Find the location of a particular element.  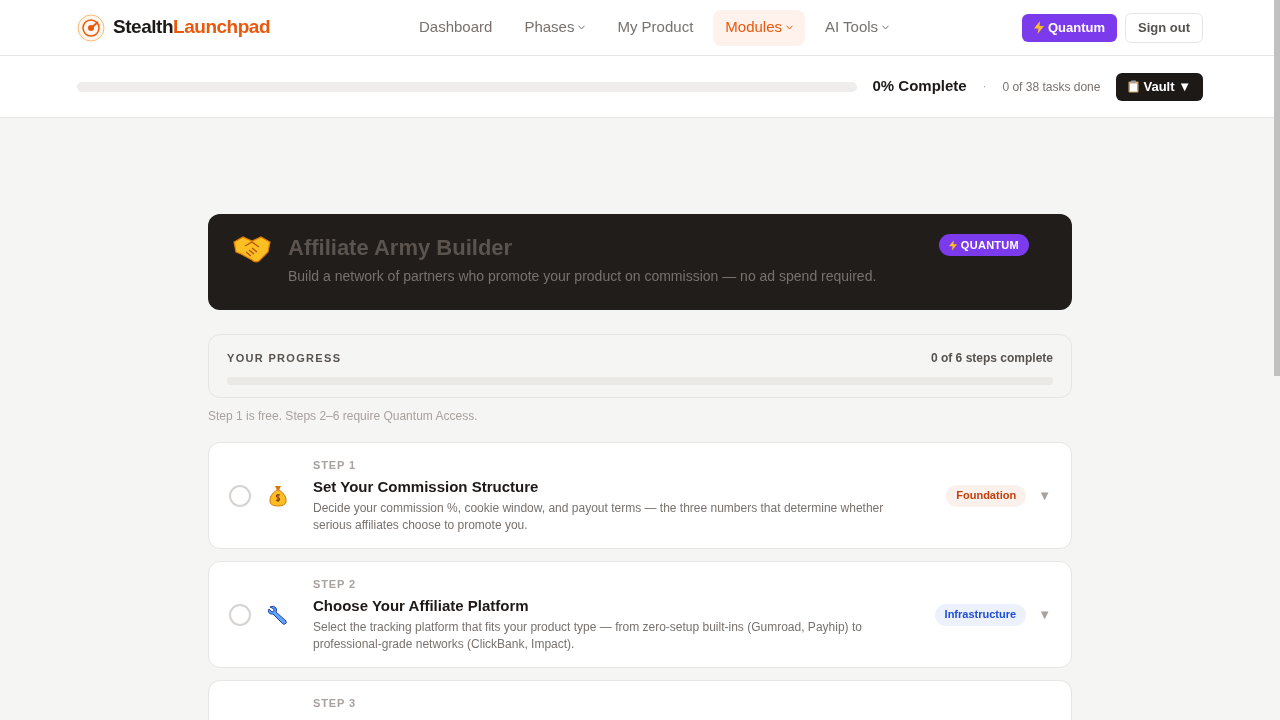

nav-tab: Modules is located at coordinates (759, 27).